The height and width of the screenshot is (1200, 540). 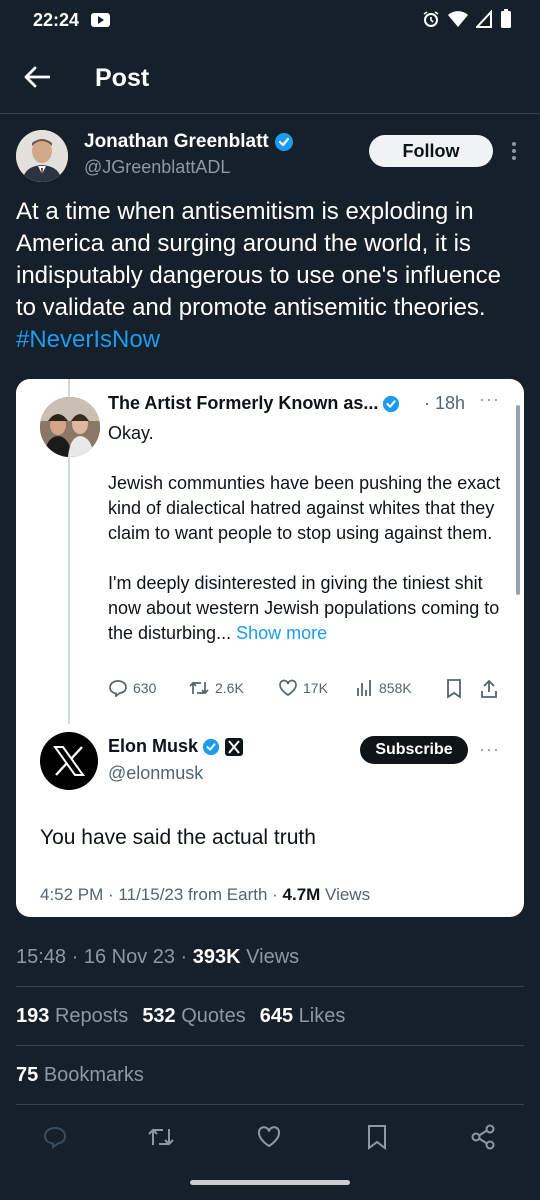 I want to click on reply-meta-prefix: 4:52 PM · 11/15/23 from Earth ·, so click(x=161, y=894).